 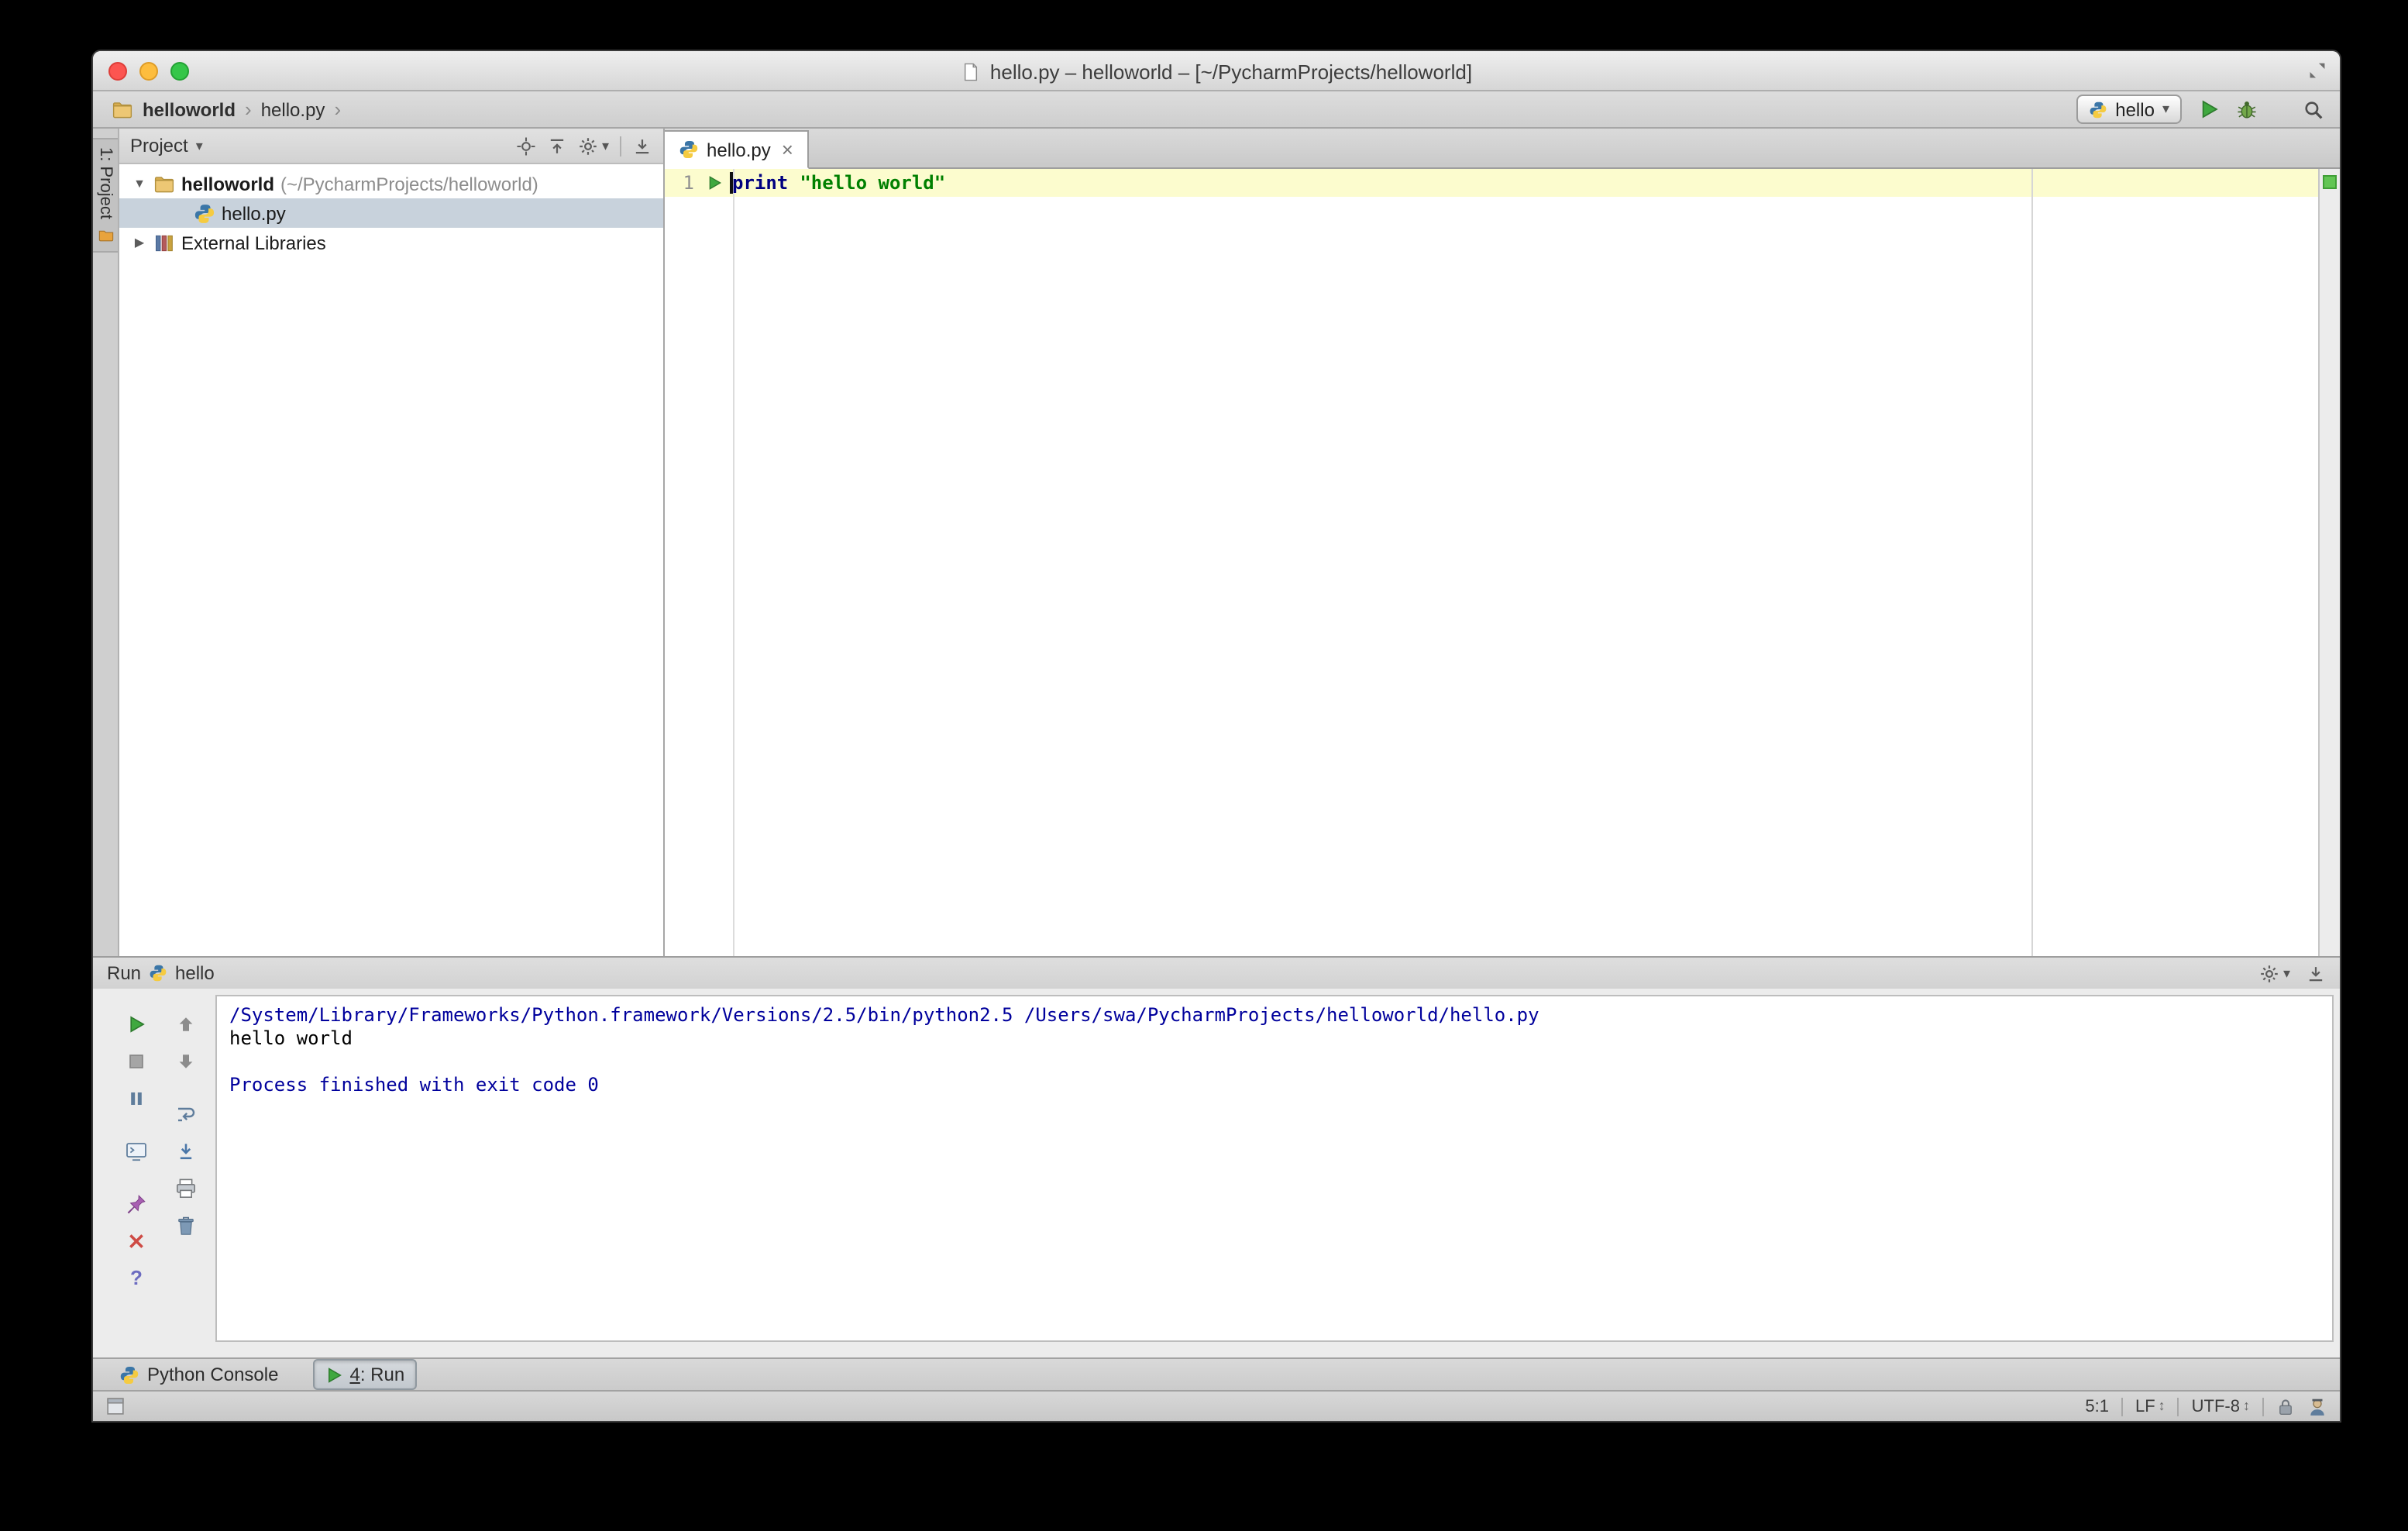 I want to click on console-icon, so click(x=136, y=1150).